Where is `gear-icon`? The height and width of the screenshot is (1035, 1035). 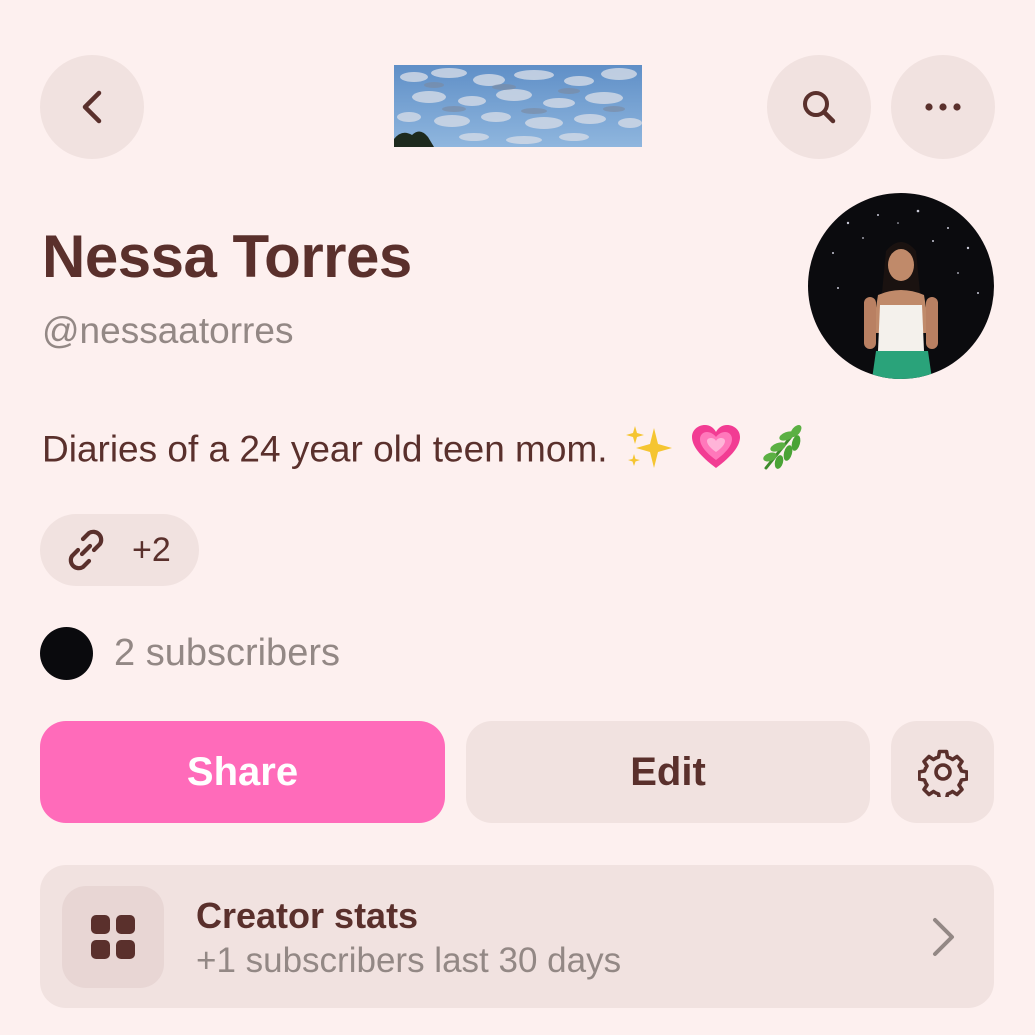 gear-icon is located at coordinates (942, 773).